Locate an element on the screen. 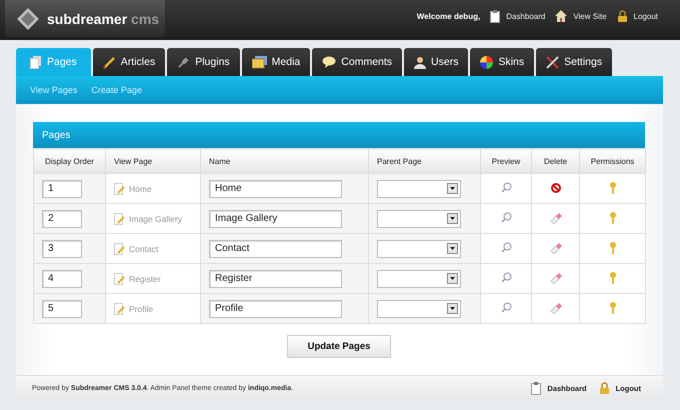 The height and width of the screenshot is (410, 680). diamond-logo-icon is located at coordinates (28, 19).